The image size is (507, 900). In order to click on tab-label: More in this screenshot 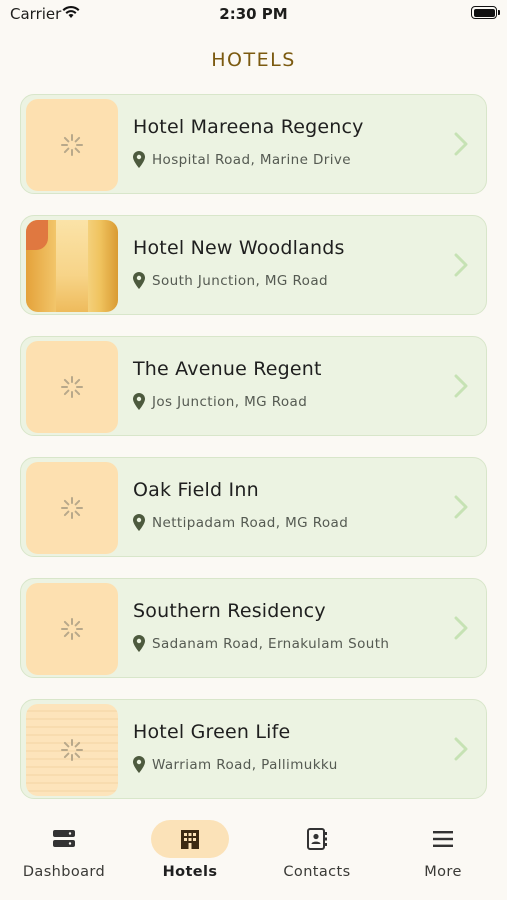, I will do `click(443, 872)`.